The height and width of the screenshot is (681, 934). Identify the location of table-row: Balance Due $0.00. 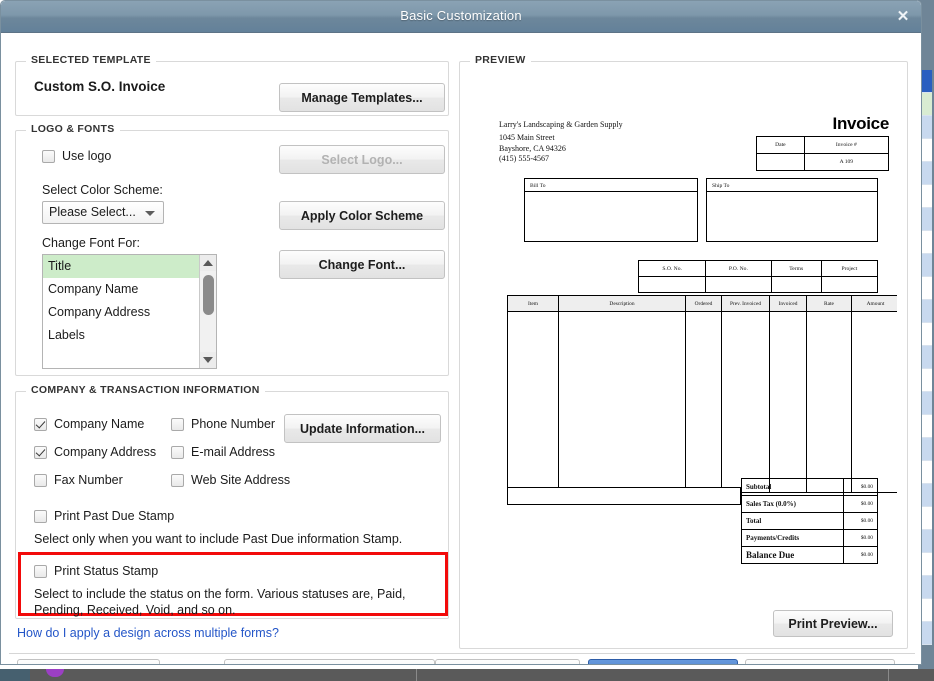
(809, 555).